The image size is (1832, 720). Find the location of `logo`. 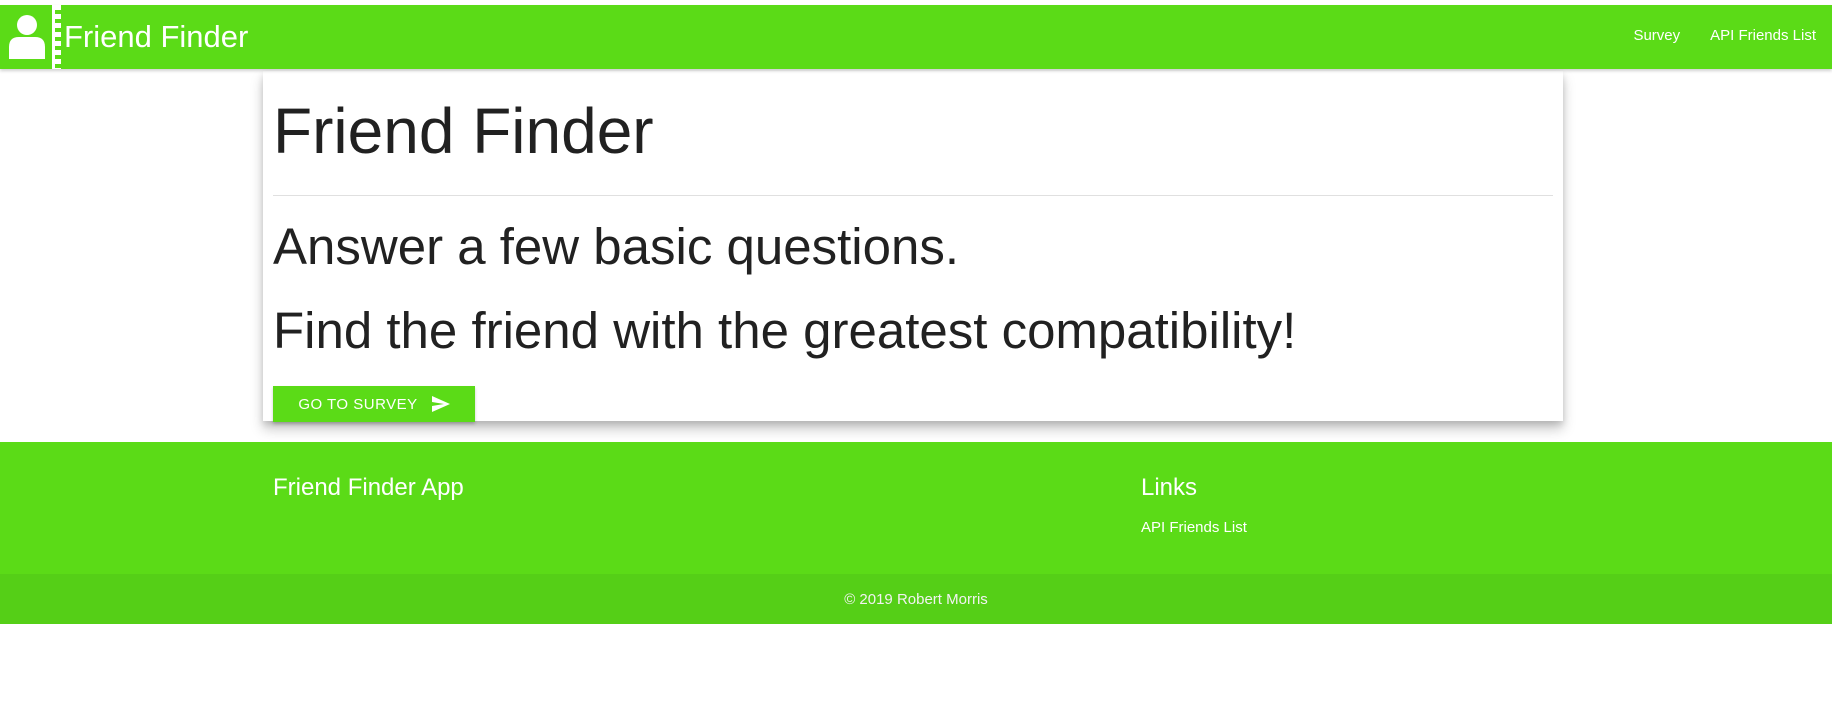

logo is located at coordinates (27, 37).